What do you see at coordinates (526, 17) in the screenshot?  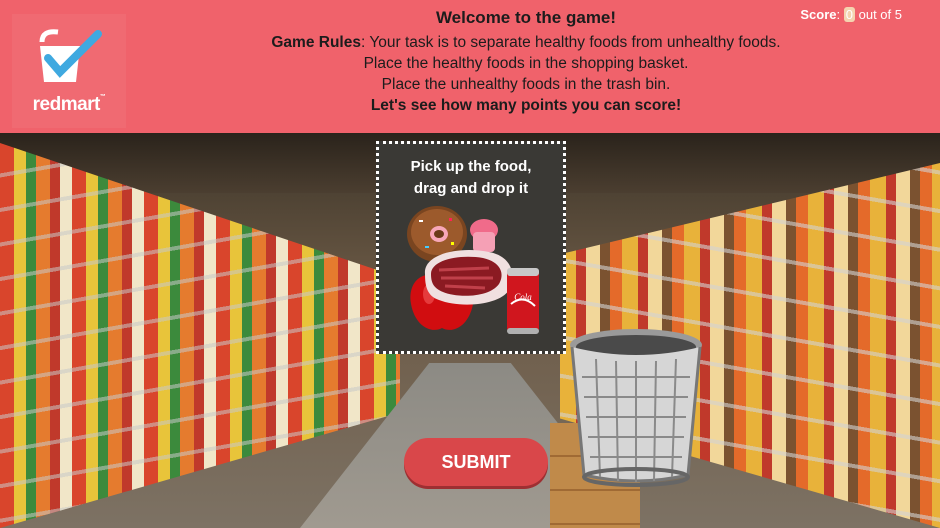 I see `page-title: Welcome to the game!` at bounding box center [526, 17].